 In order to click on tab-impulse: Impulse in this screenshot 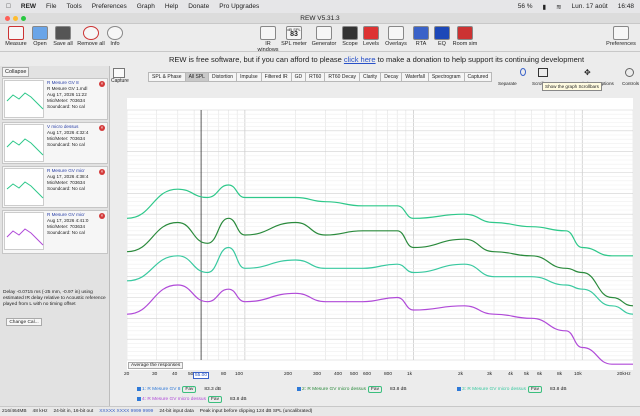, I will do `click(249, 77)`.